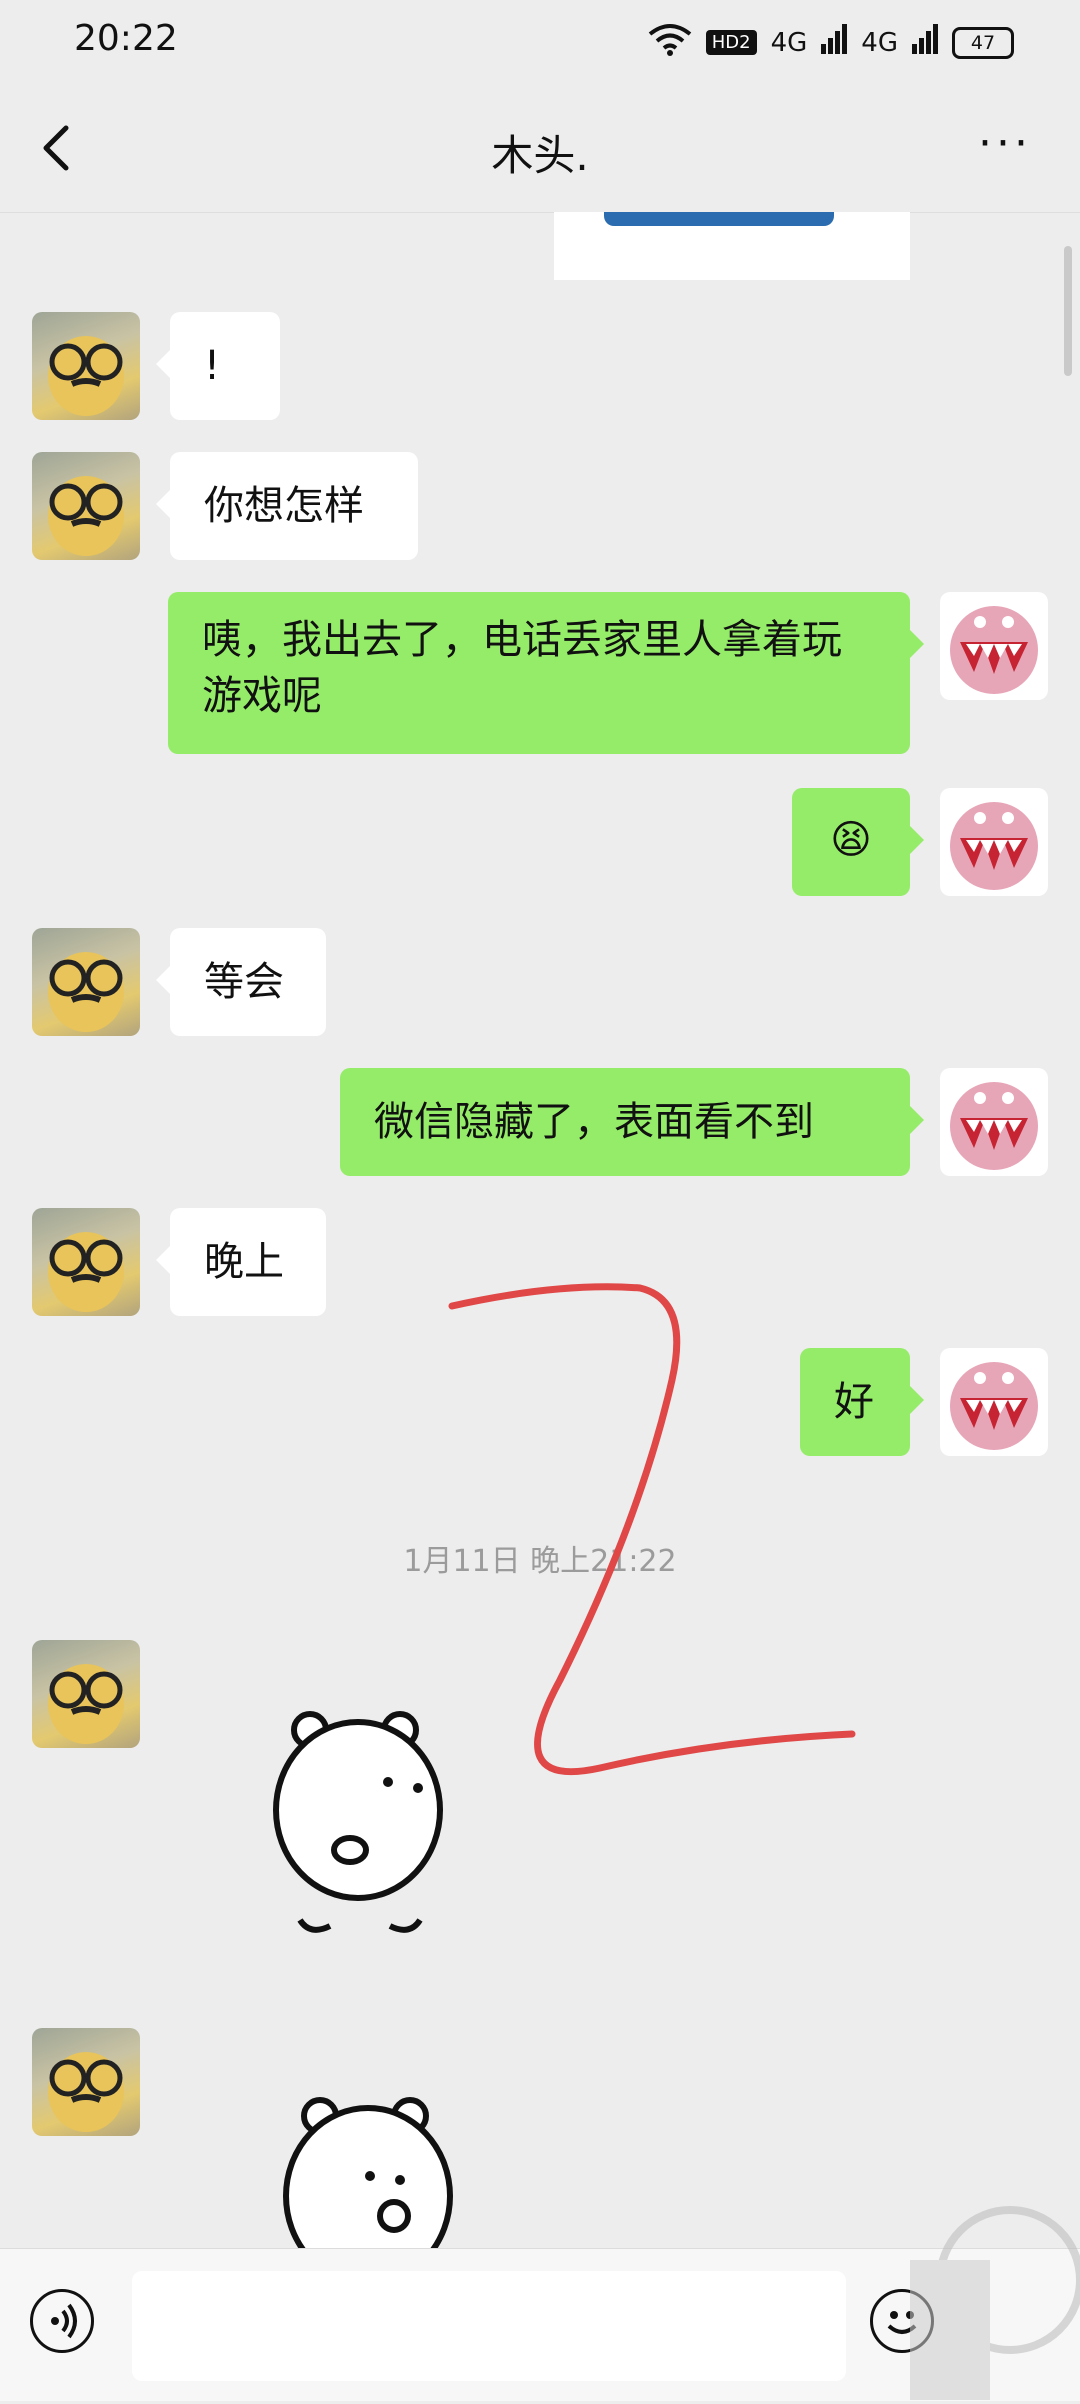 Image resolution: width=1080 pixels, height=2404 pixels. Describe the element at coordinates (990, 2285) in the screenshot. I see `watermark-logo` at that location.